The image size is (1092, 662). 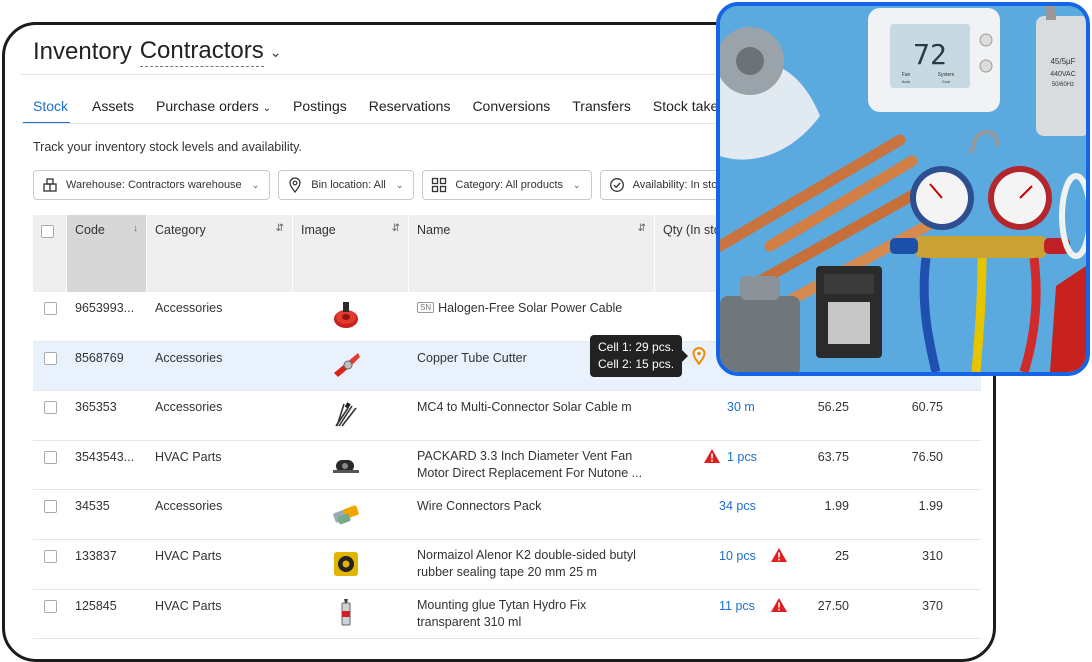 I want to click on row-cost: 25, so click(x=842, y=555).